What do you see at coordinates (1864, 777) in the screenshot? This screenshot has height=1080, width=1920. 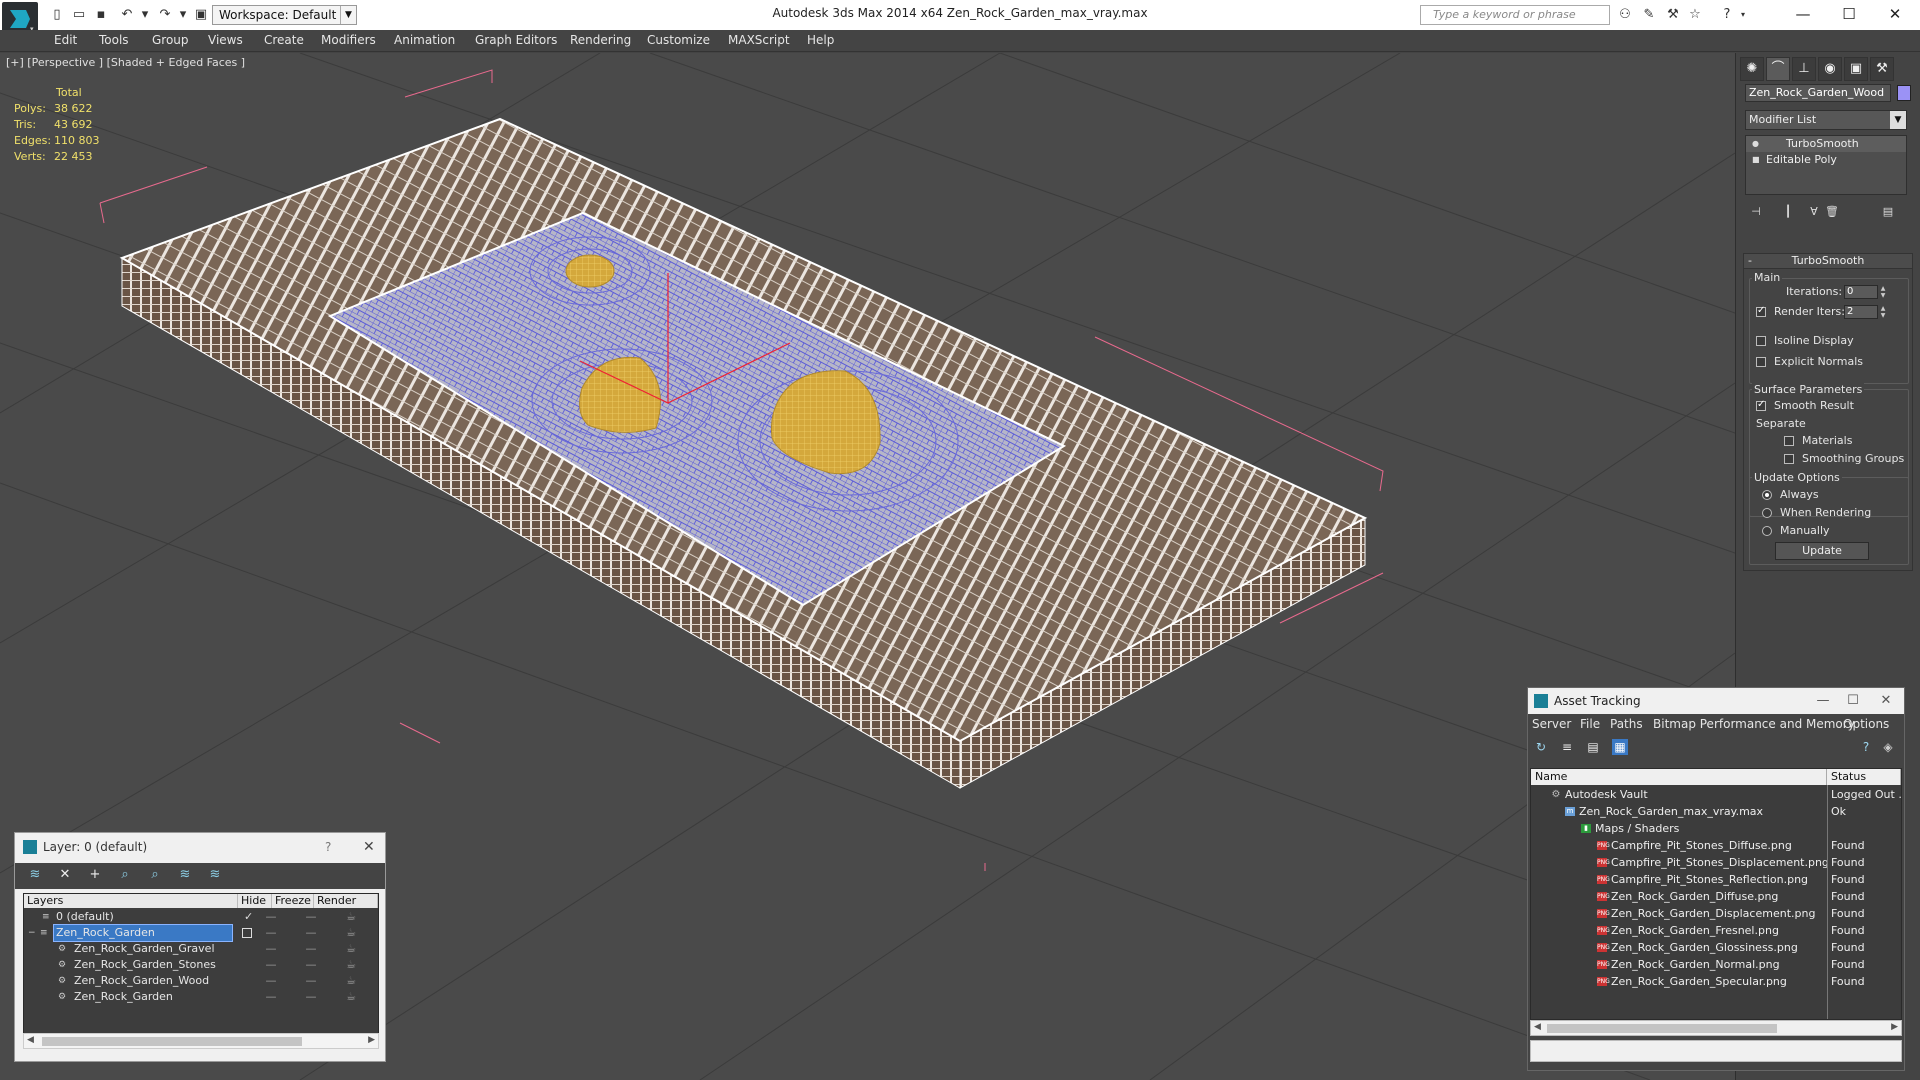 I see `status-column-header: Status` at bounding box center [1864, 777].